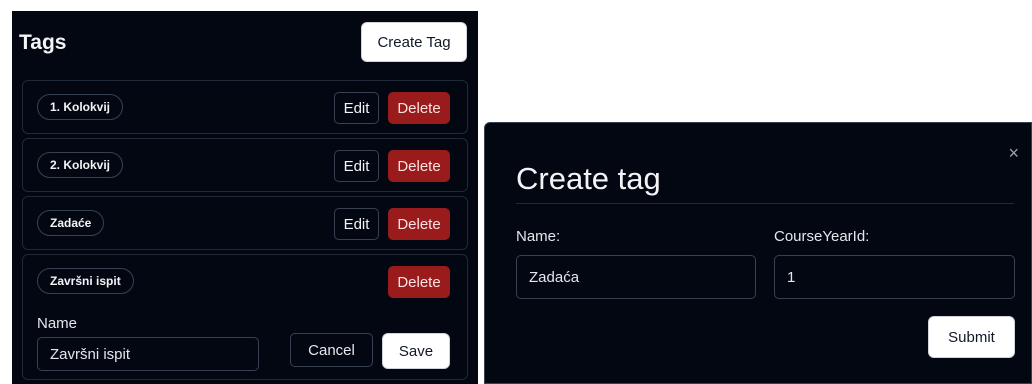 The width and height of the screenshot is (1032, 384). What do you see at coordinates (245, 223) in the screenshot?
I see `tag-row: Zadaće Edit Delete` at bounding box center [245, 223].